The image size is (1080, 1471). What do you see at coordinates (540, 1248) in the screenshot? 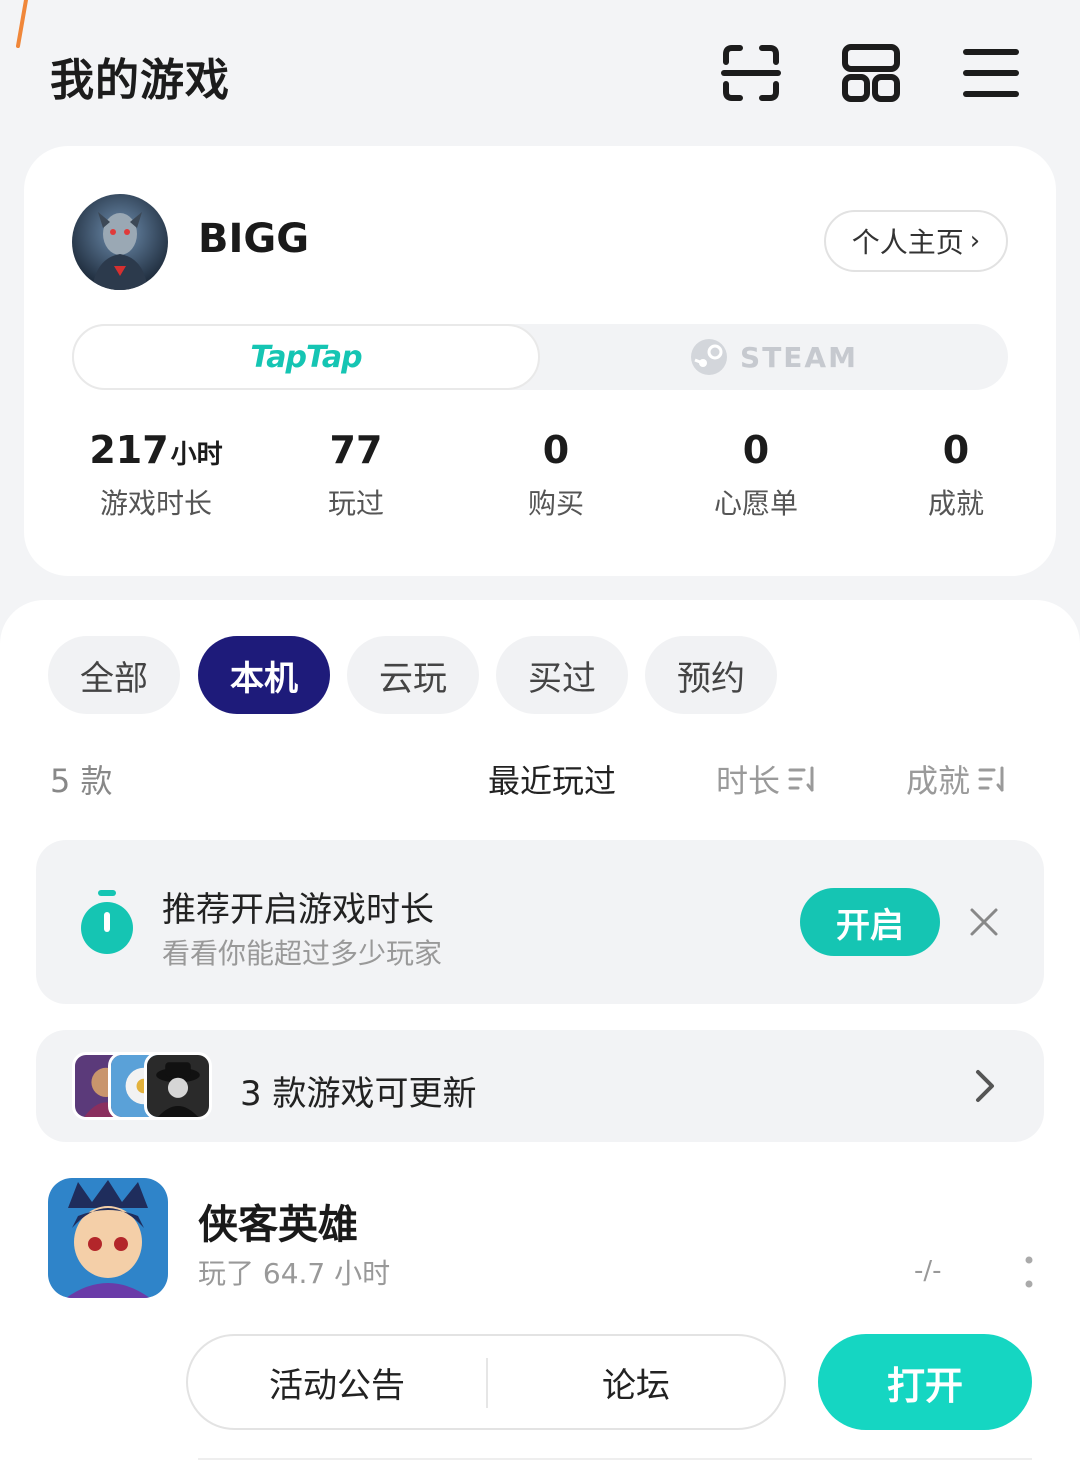
I see `game-item: 侠客英雄 玩了 64.7 小时 -/-` at bounding box center [540, 1248].